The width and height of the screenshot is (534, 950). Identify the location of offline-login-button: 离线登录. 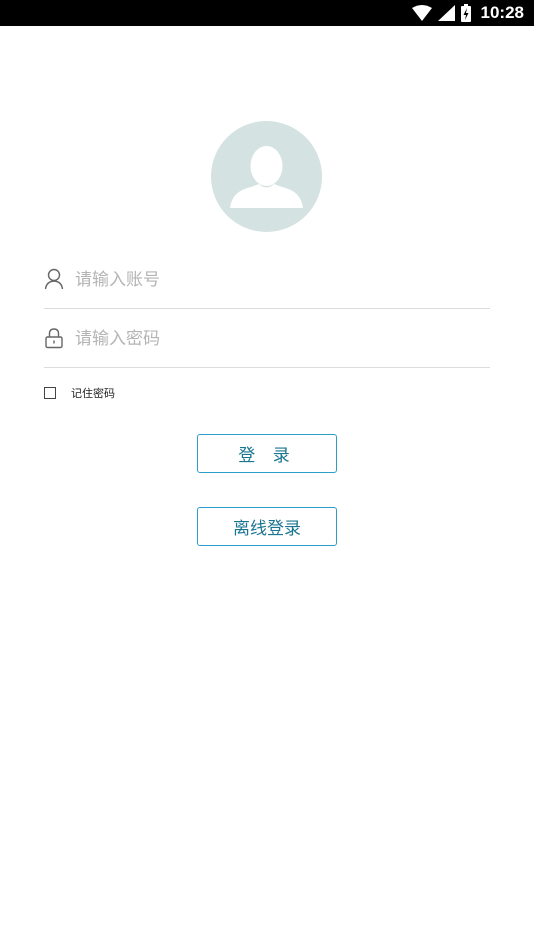
(267, 526).